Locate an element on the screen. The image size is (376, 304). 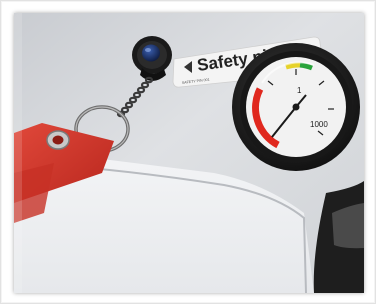
gauge-tick-label-bottom: 1000 is located at coordinates (319, 124).